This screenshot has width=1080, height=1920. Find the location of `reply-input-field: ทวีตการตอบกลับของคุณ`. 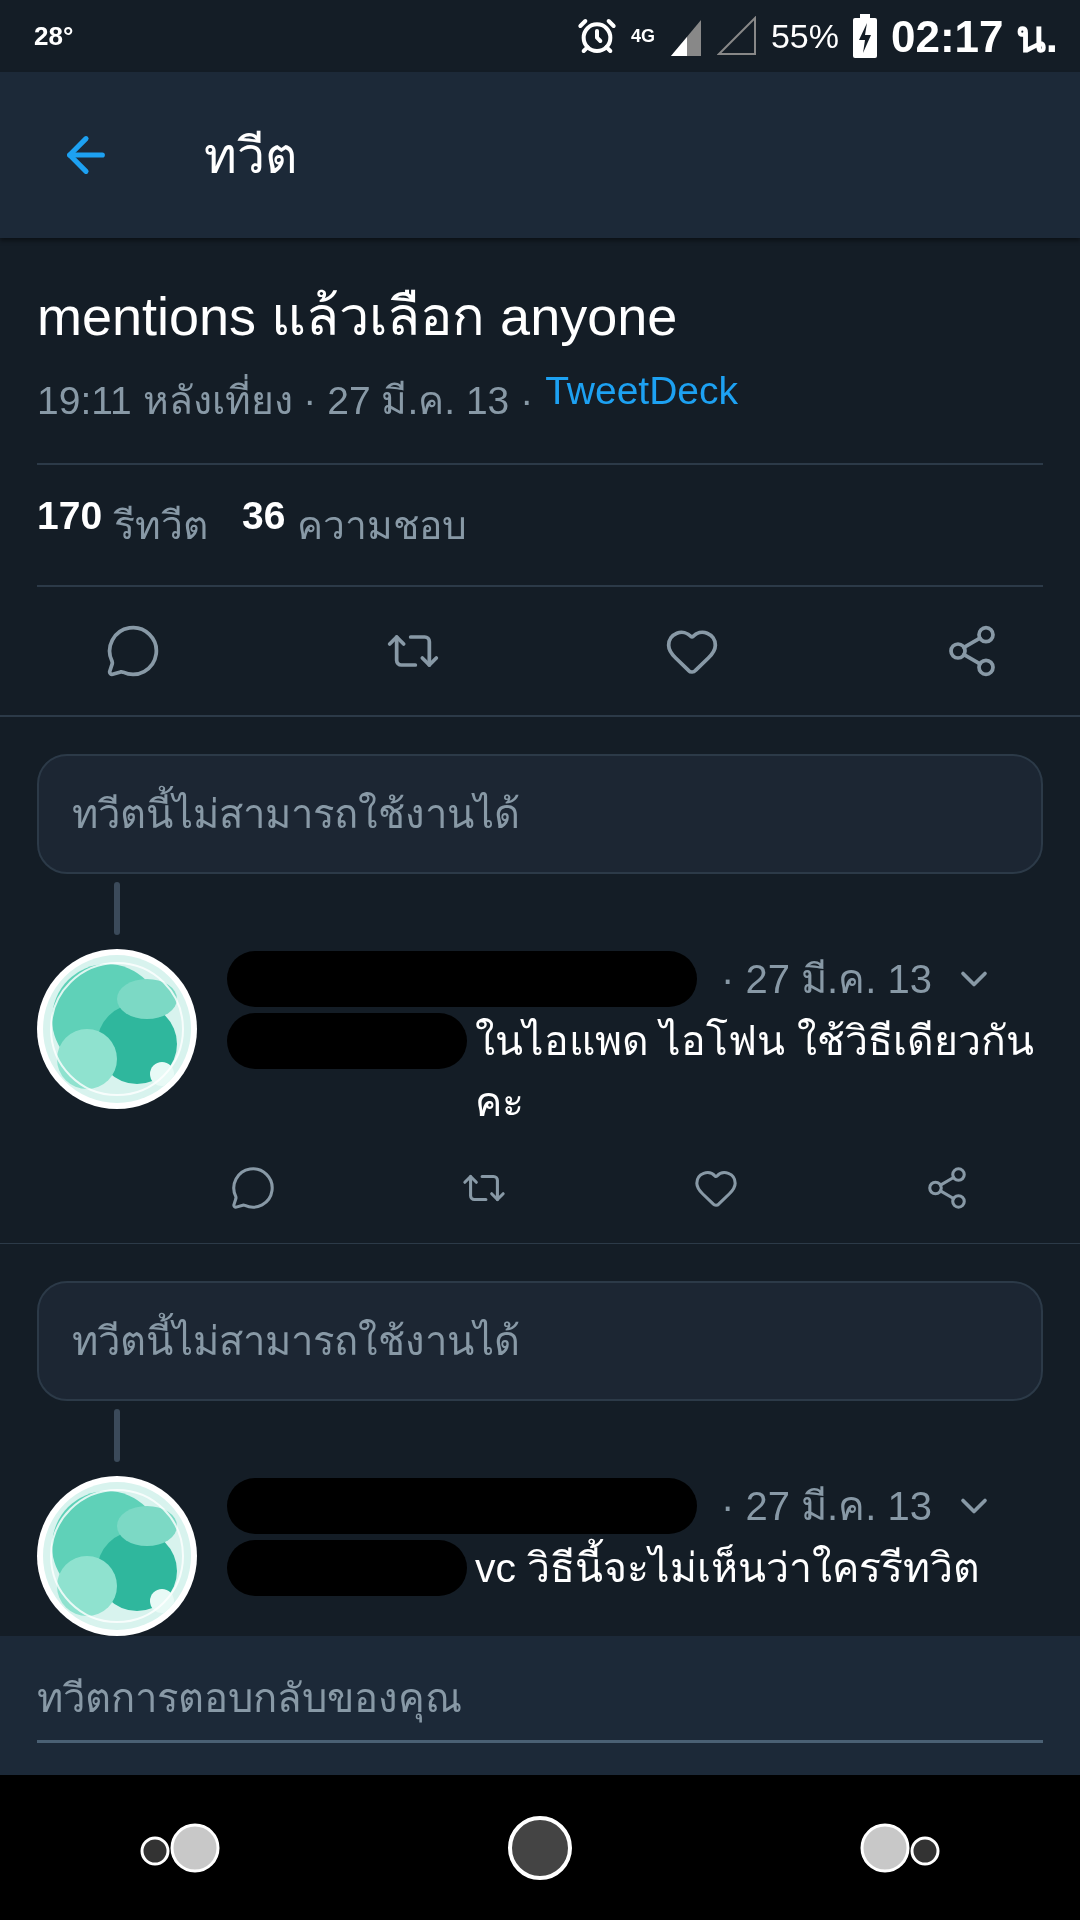

reply-input-field: ทวีตการตอบกลับของคุณ is located at coordinates (540, 1698).